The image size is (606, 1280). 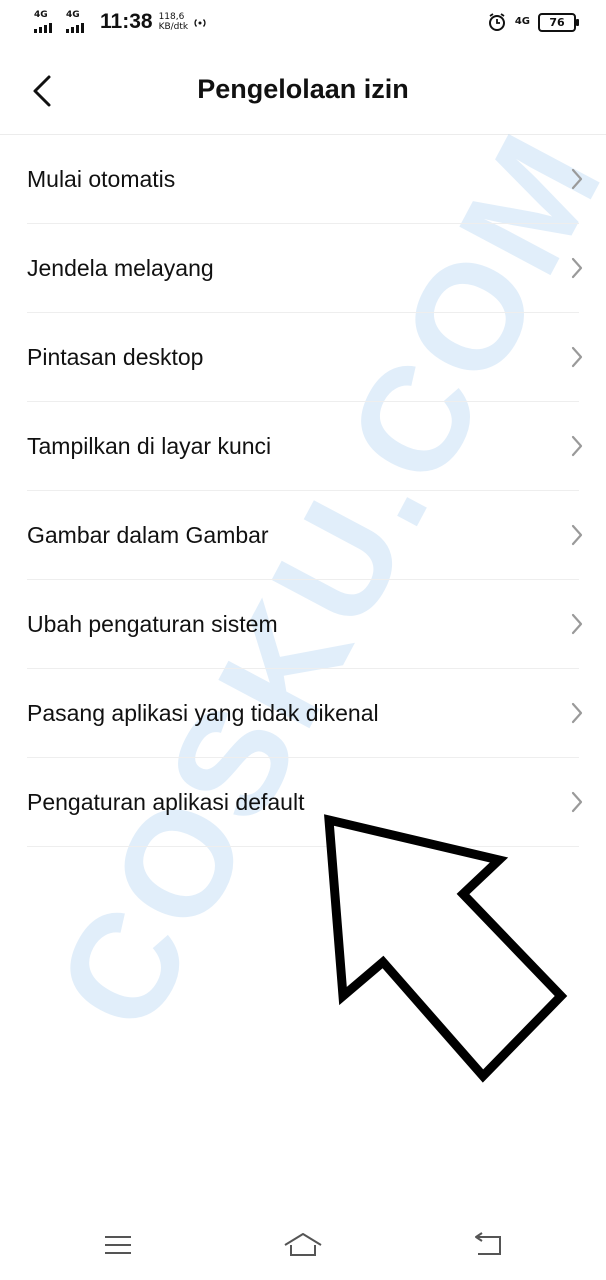 What do you see at coordinates (41, 15) in the screenshot?
I see `sim1-network-label: 4G` at bounding box center [41, 15].